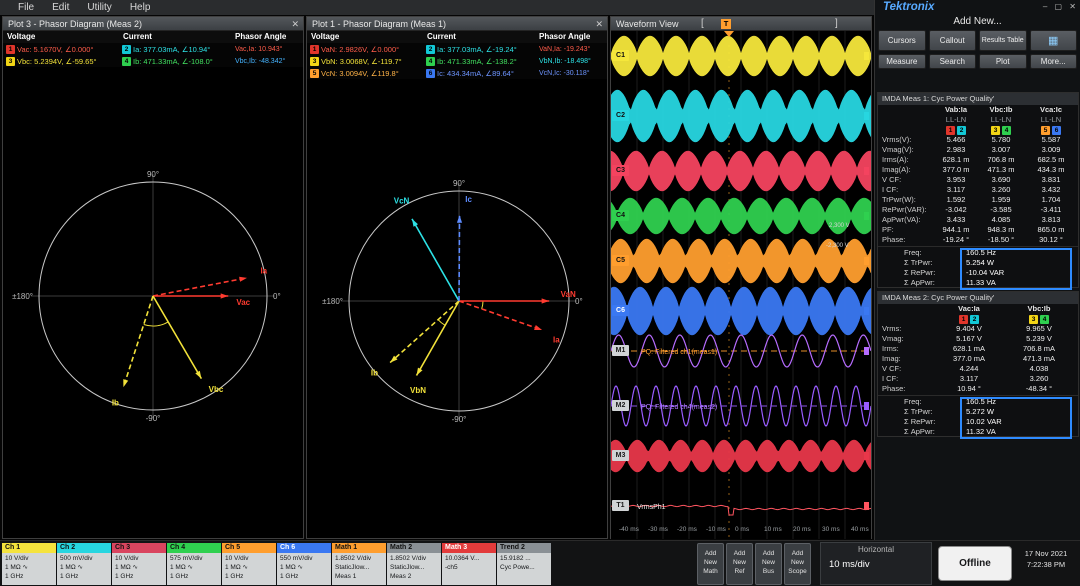 This screenshot has height=586, width=1080. Describe the element at coordinates (556, 339) in the screenshot. I see `vector-label: Ia` at that location.